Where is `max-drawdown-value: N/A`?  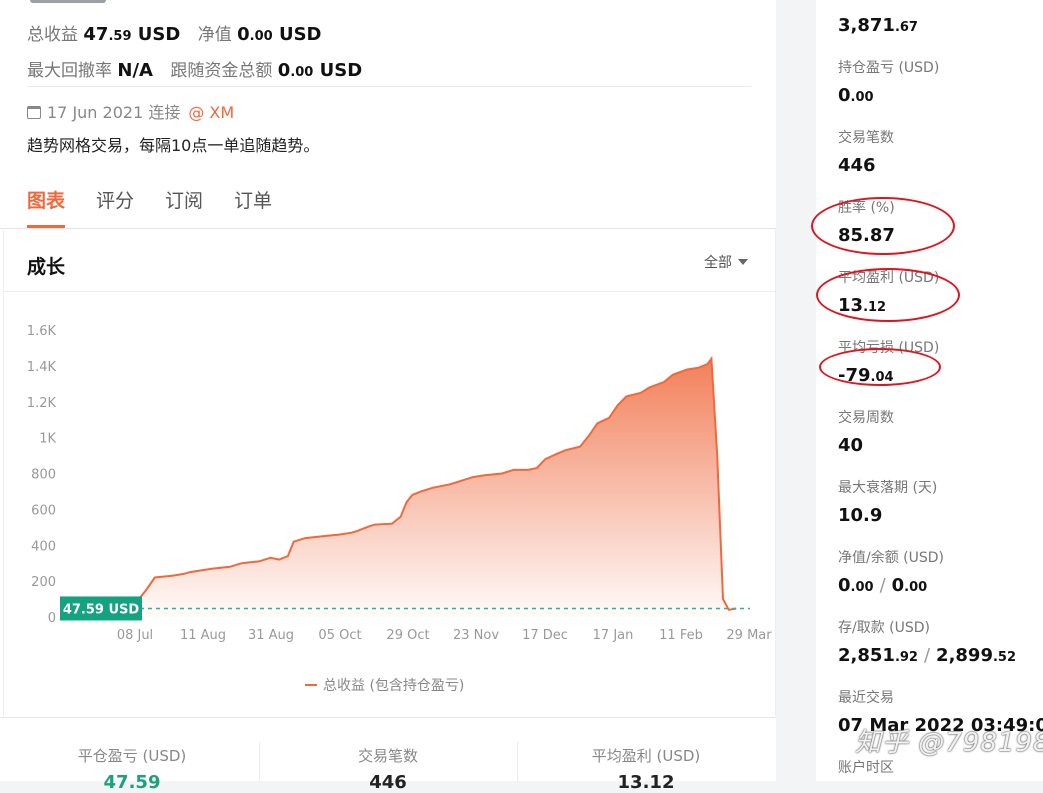
max-drawdown-value: N/A is located at coordinates (135, 70).